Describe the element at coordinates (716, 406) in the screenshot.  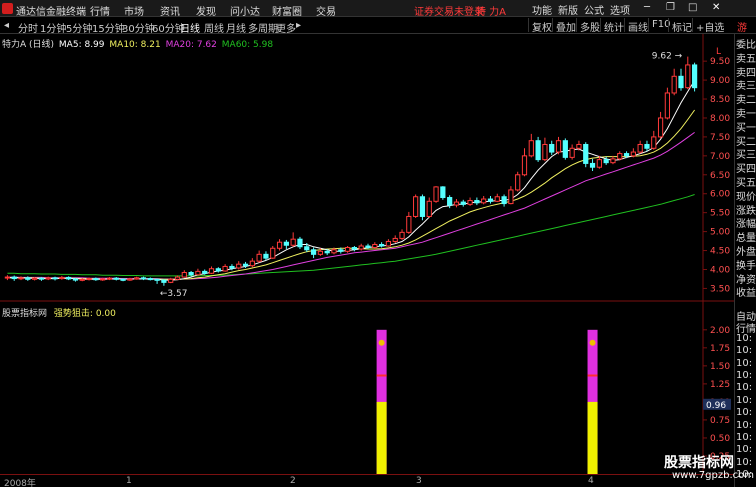
I see `ind-value-tag-label: 0.96` at that location.